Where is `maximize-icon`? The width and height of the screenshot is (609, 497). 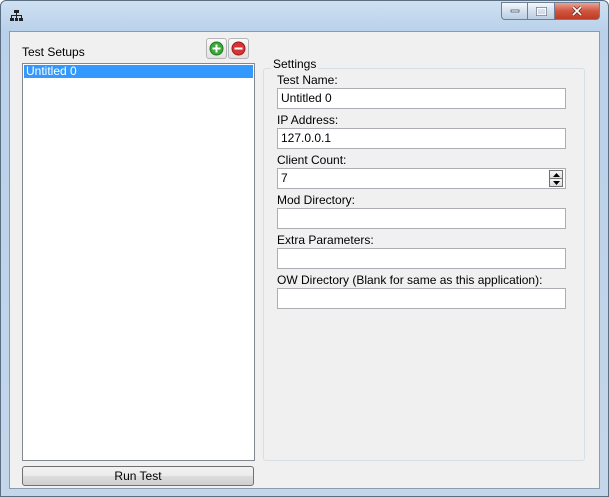 maximize-icon is located at coordinates (541, 11).